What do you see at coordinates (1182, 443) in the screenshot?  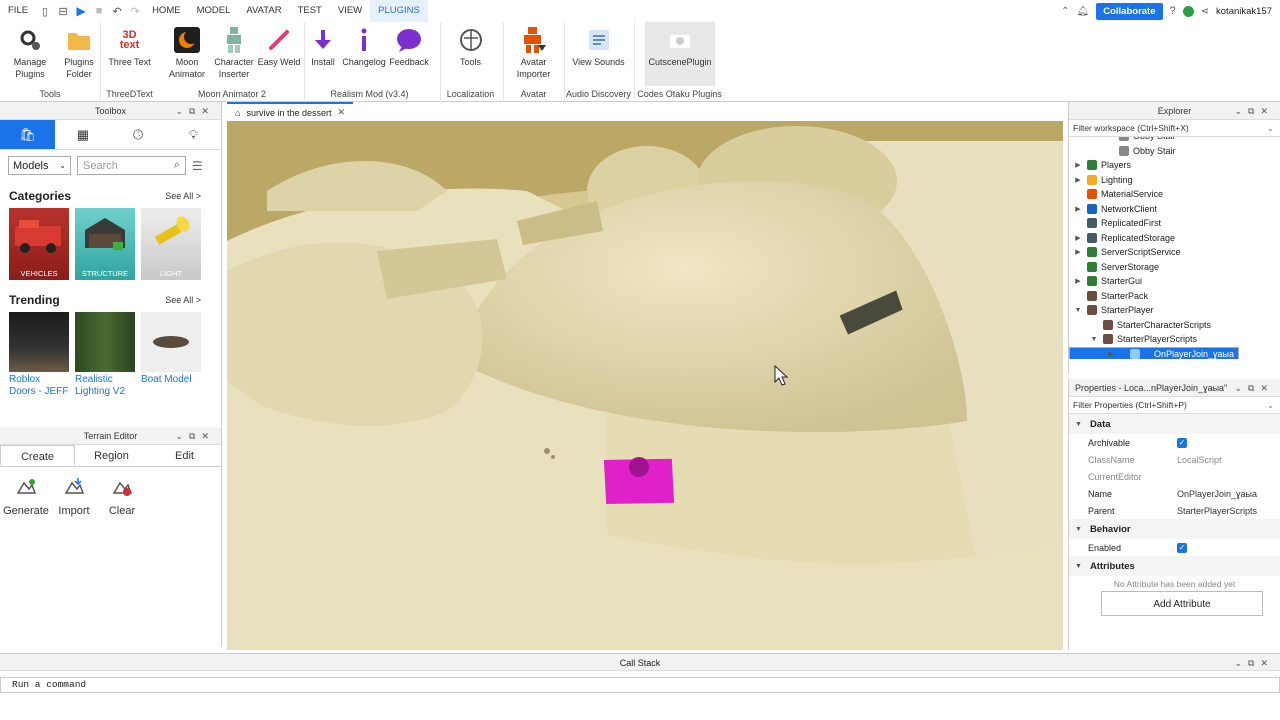 I see `archivable-checkbox: ✓` at bounding box center [1182, 443].